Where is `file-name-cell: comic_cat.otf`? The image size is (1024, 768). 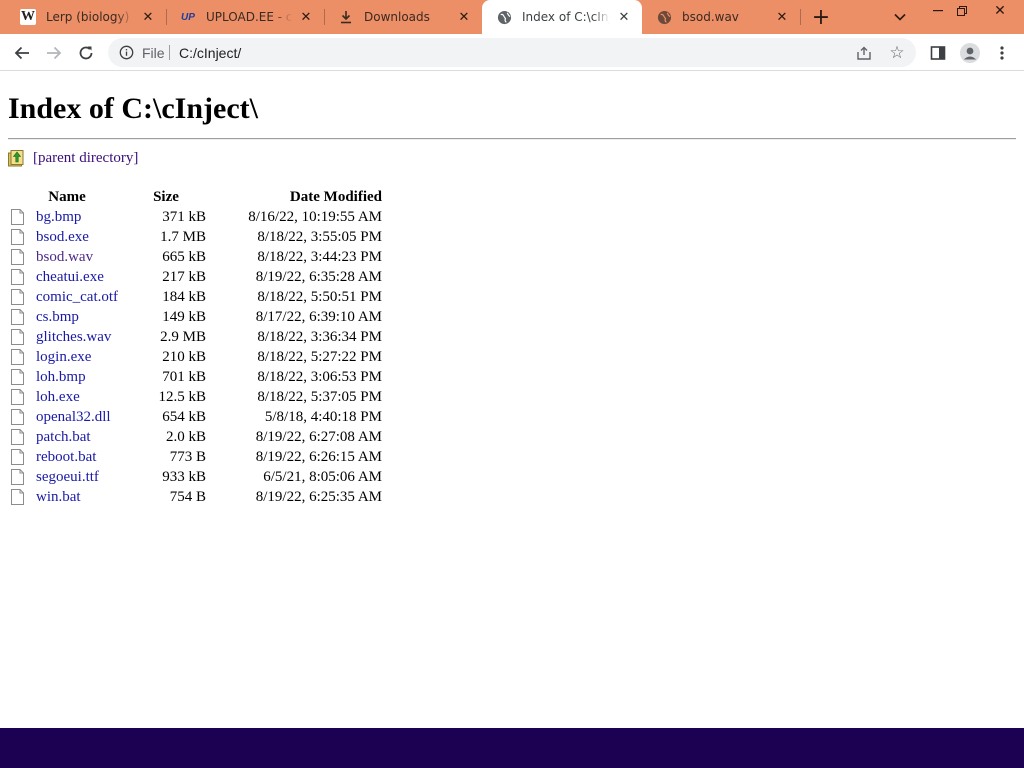 file-name-cell: comic_cat.otf is located at coordinates (67, 297).